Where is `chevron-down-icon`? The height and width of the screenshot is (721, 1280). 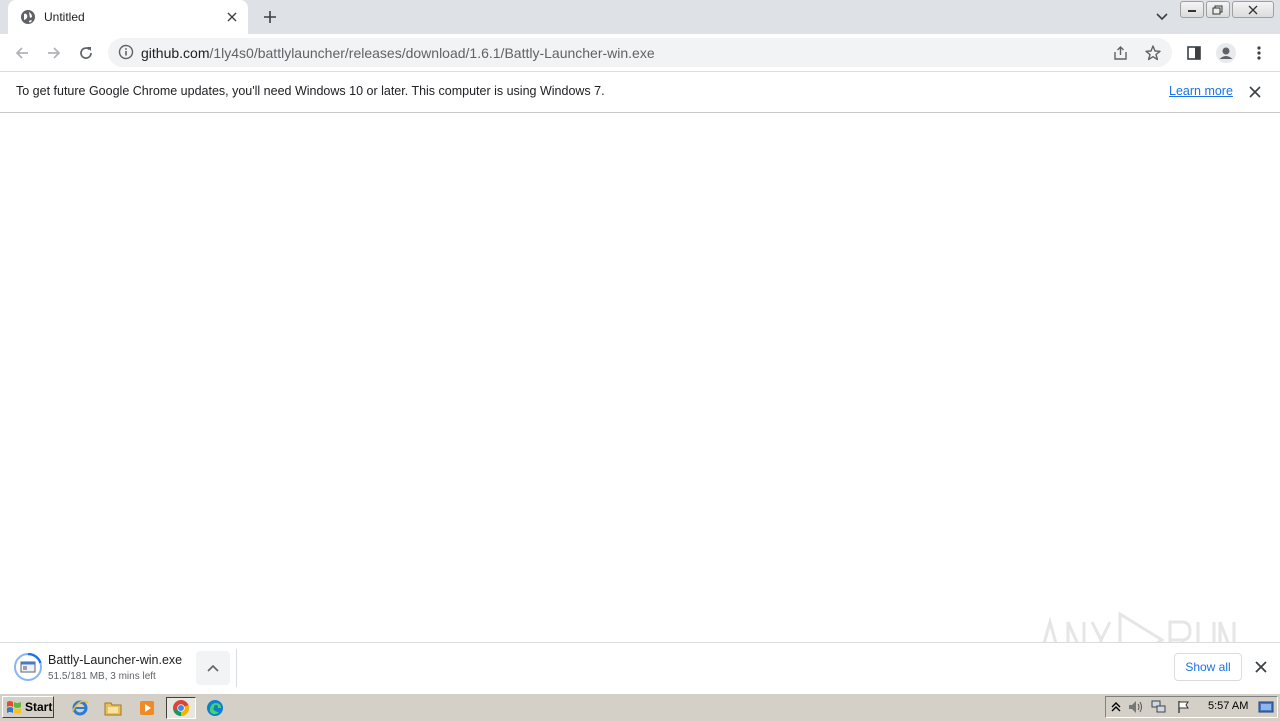 chevron-down-icon is located at coordinates (1162, 17).